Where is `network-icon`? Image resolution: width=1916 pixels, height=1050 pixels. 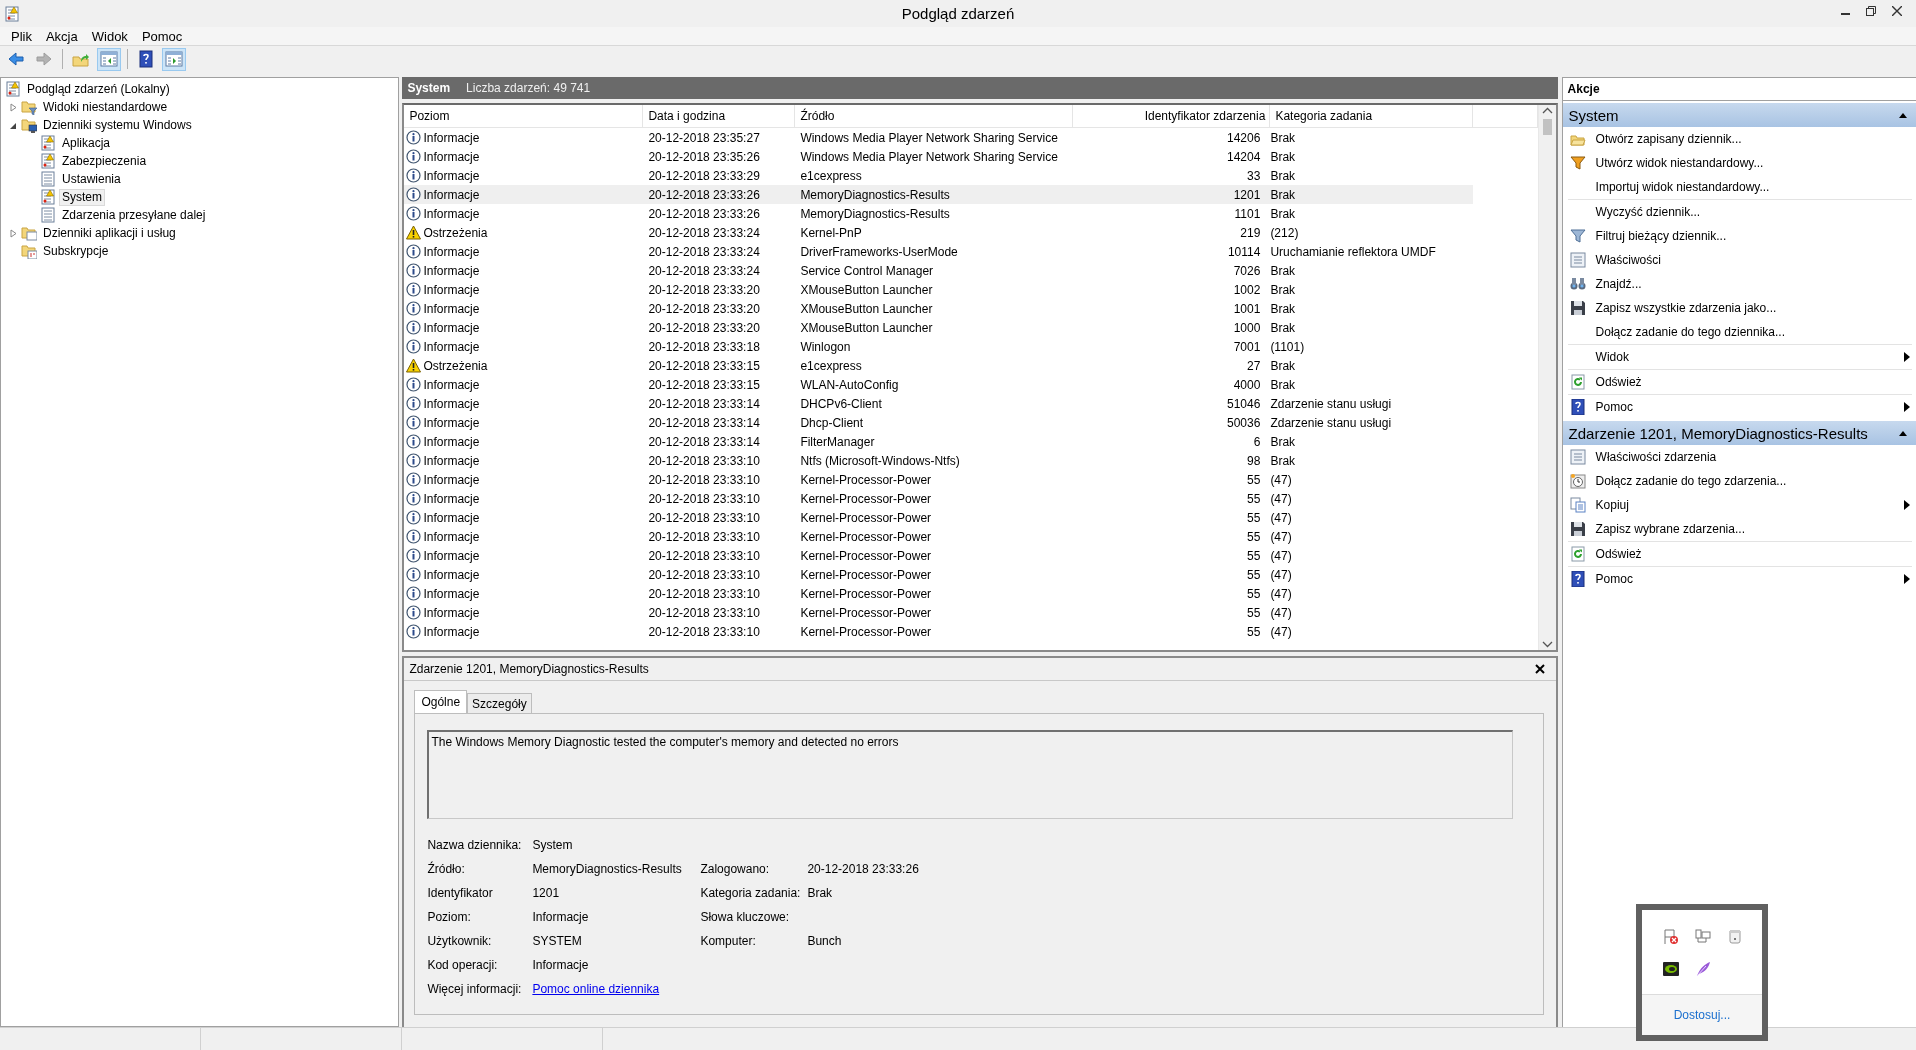 network-icon is located at coordinates (1703, 937).